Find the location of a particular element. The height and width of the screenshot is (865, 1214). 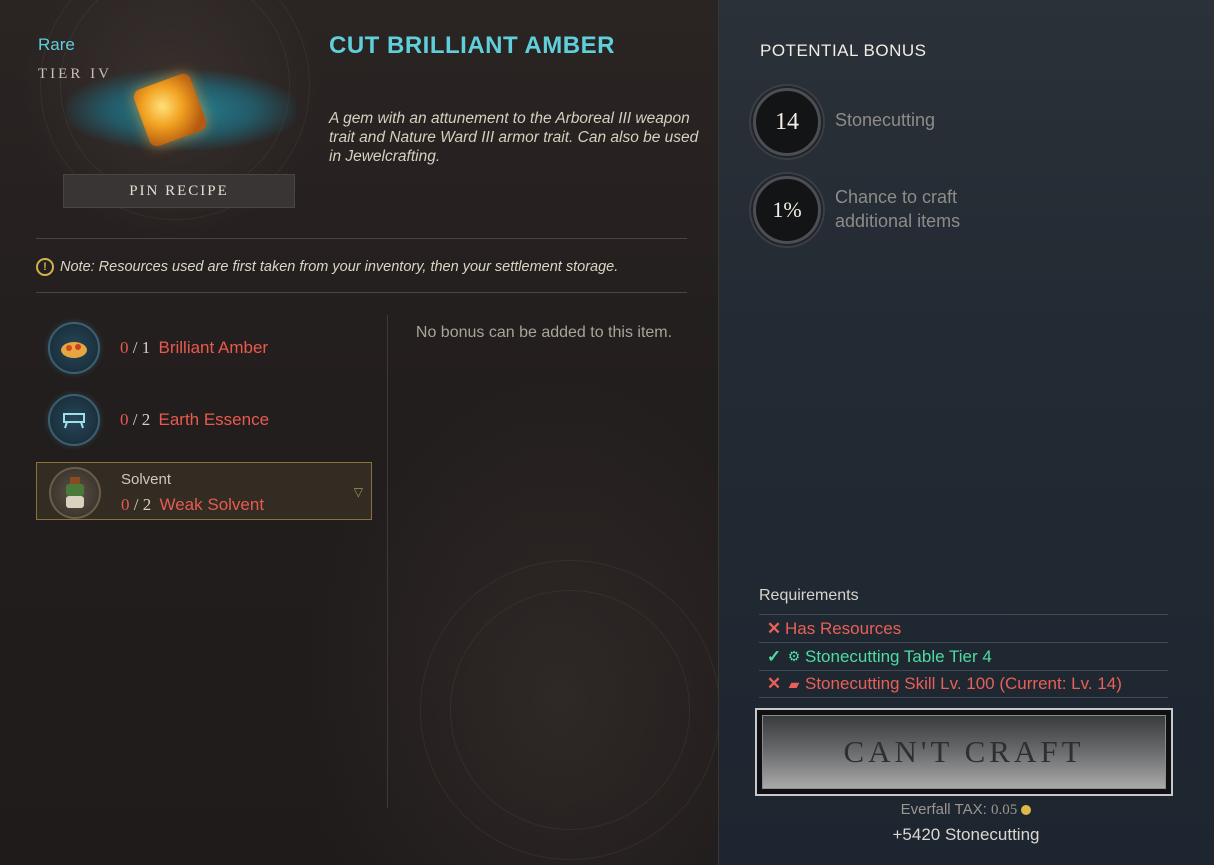

requirement-row: ✓ ⚙ Stonecutting Table Tier 4 is located at coordinates (963, 656).